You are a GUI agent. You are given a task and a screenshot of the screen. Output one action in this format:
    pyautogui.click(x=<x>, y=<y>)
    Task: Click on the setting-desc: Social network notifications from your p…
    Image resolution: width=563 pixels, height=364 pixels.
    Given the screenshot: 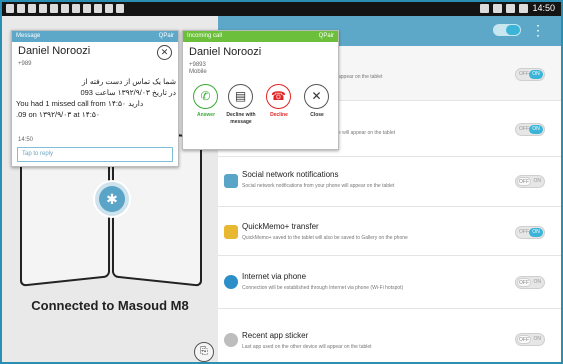 What is the action you would take?
    pyautogui.click(x=318, y=186)
    